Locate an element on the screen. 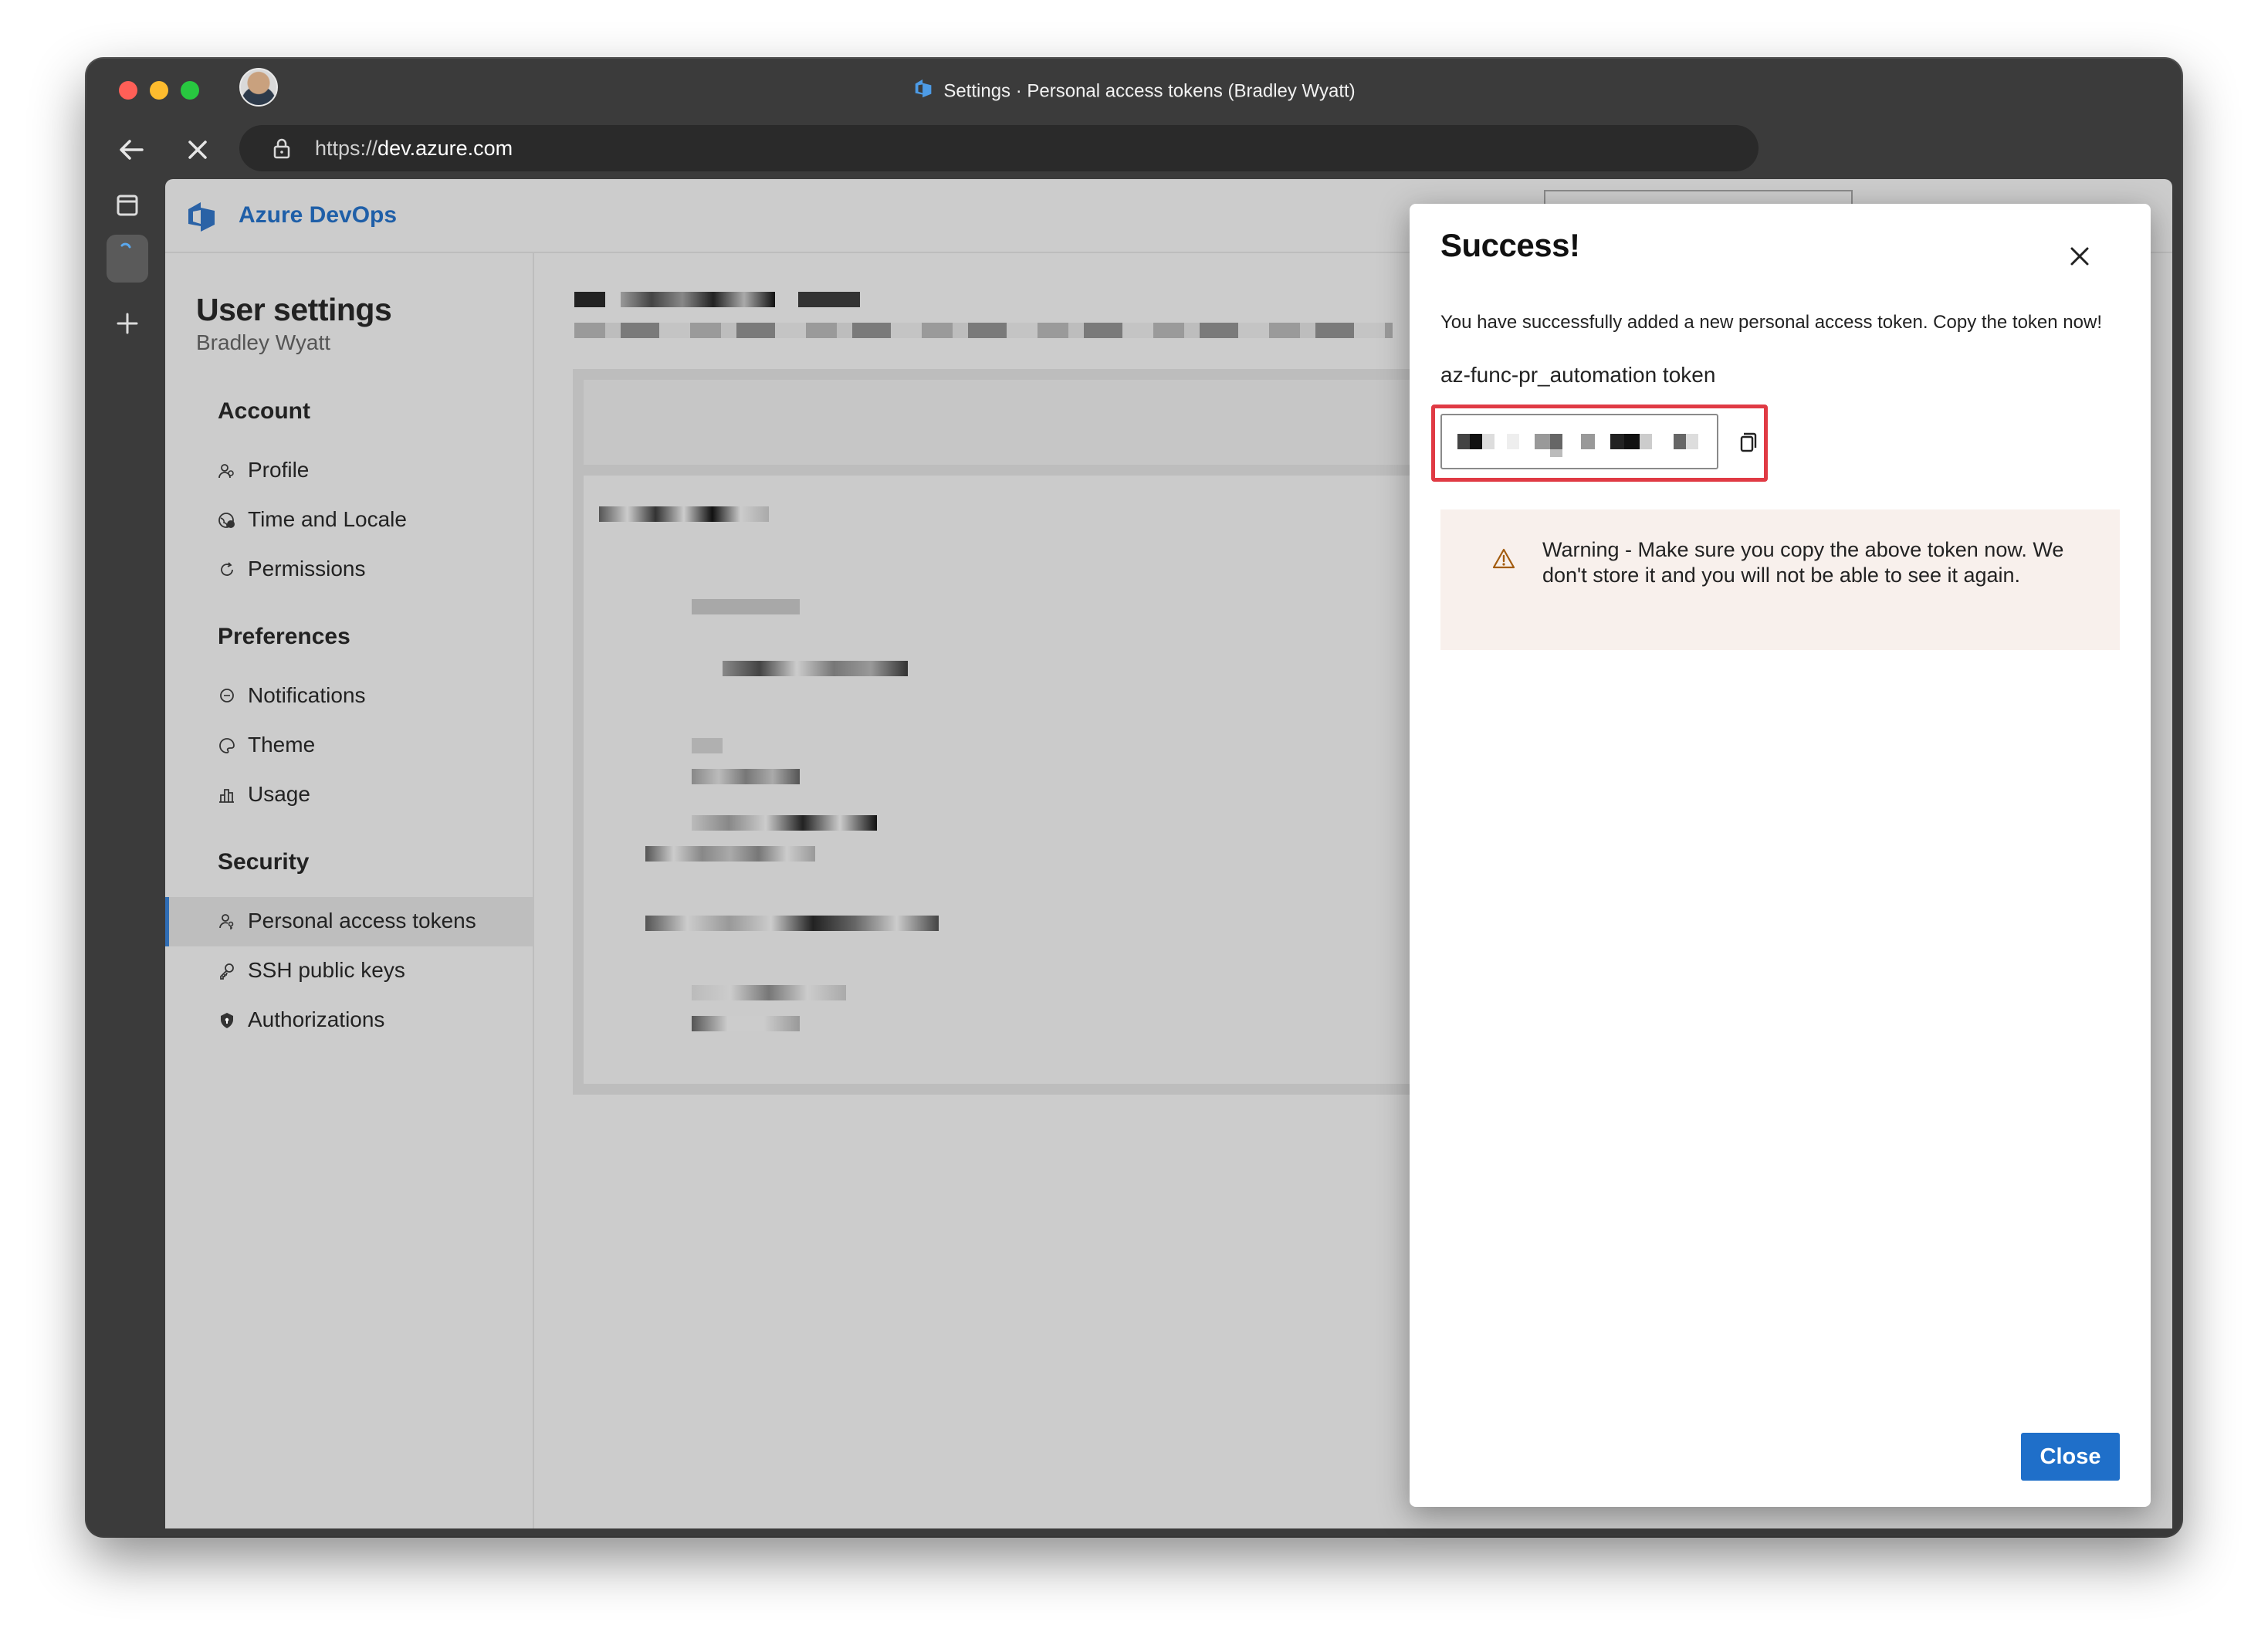 The image size is (2268, 1652). section-heading-preferences: Preferences is located at coordinates (284, 636).